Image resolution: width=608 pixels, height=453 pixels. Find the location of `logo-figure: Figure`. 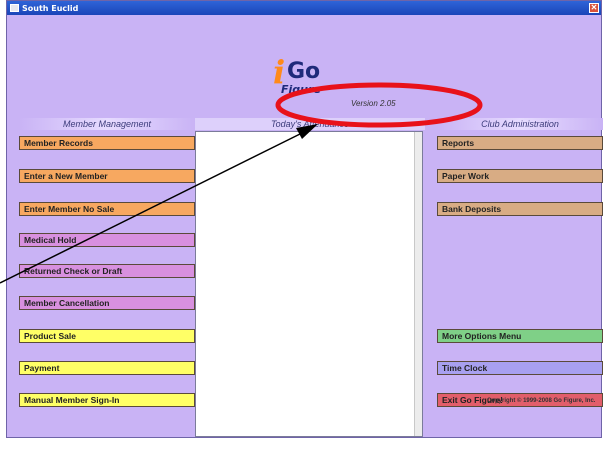

logo-figure: Figure is located at coordinates (301, 89).